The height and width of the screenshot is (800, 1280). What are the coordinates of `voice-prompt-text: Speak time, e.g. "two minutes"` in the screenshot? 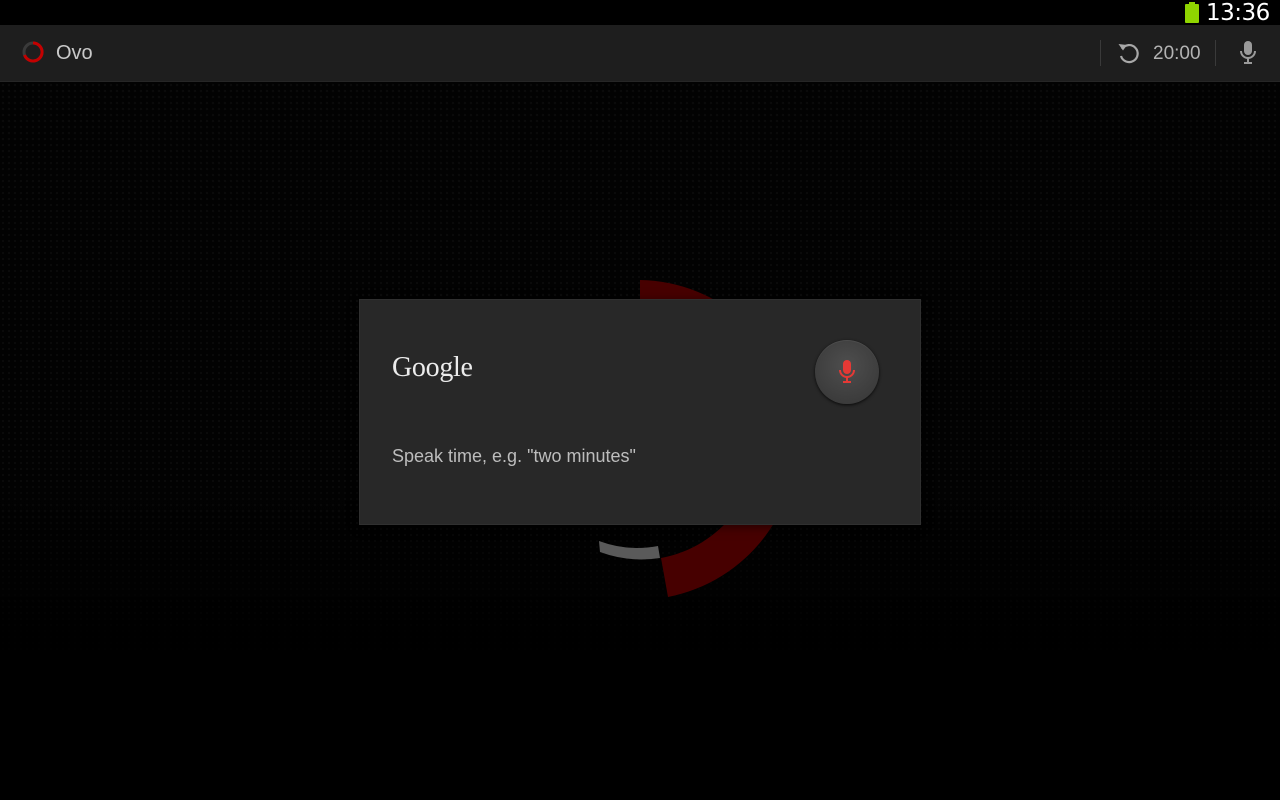 It's located at (514, 456).